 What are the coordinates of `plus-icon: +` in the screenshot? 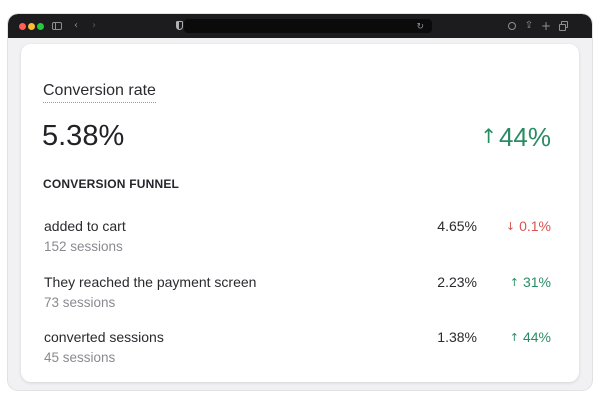 It's located at (546, 26).